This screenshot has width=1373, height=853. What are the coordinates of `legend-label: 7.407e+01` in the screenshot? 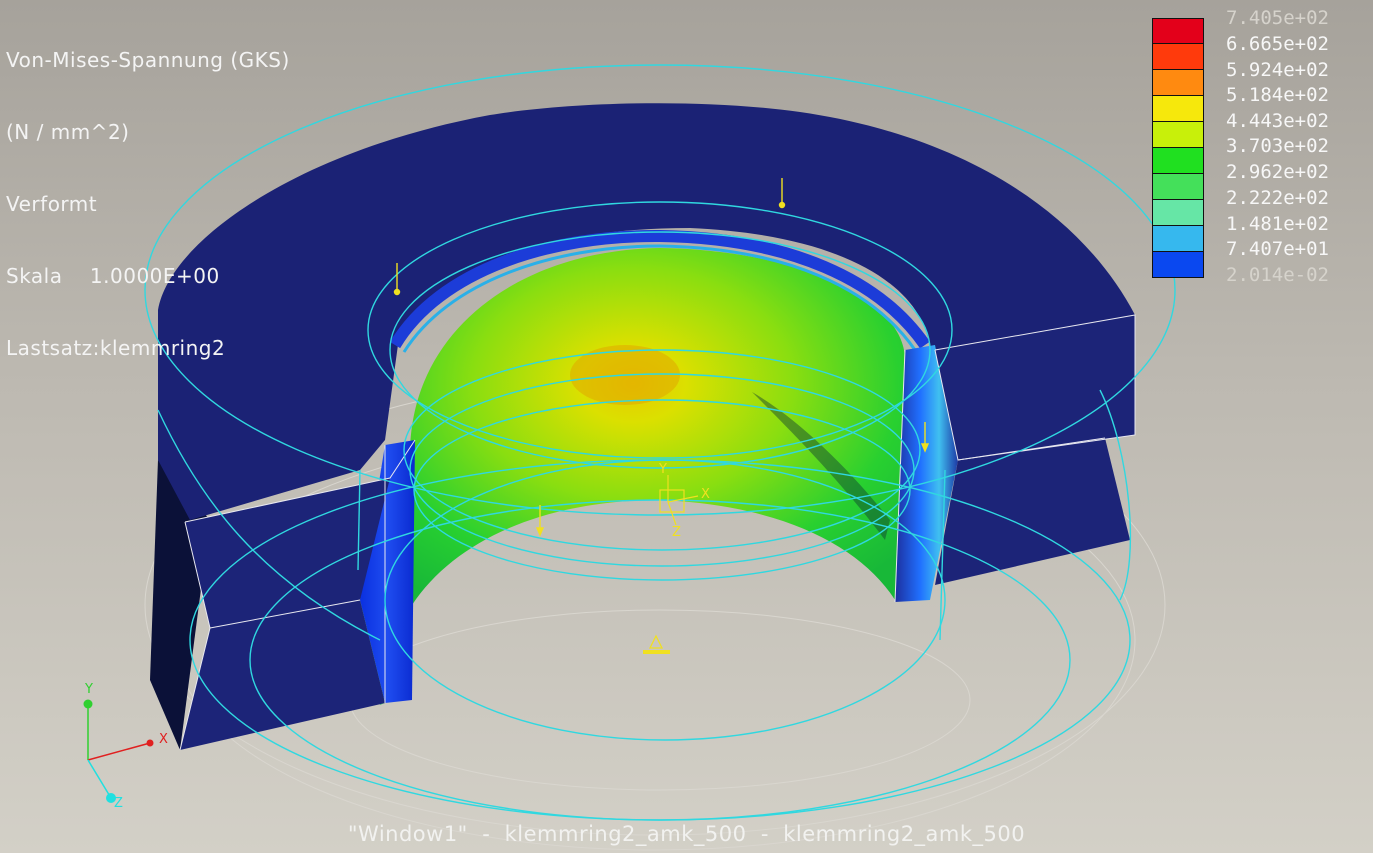 It's located at (1277, 249).